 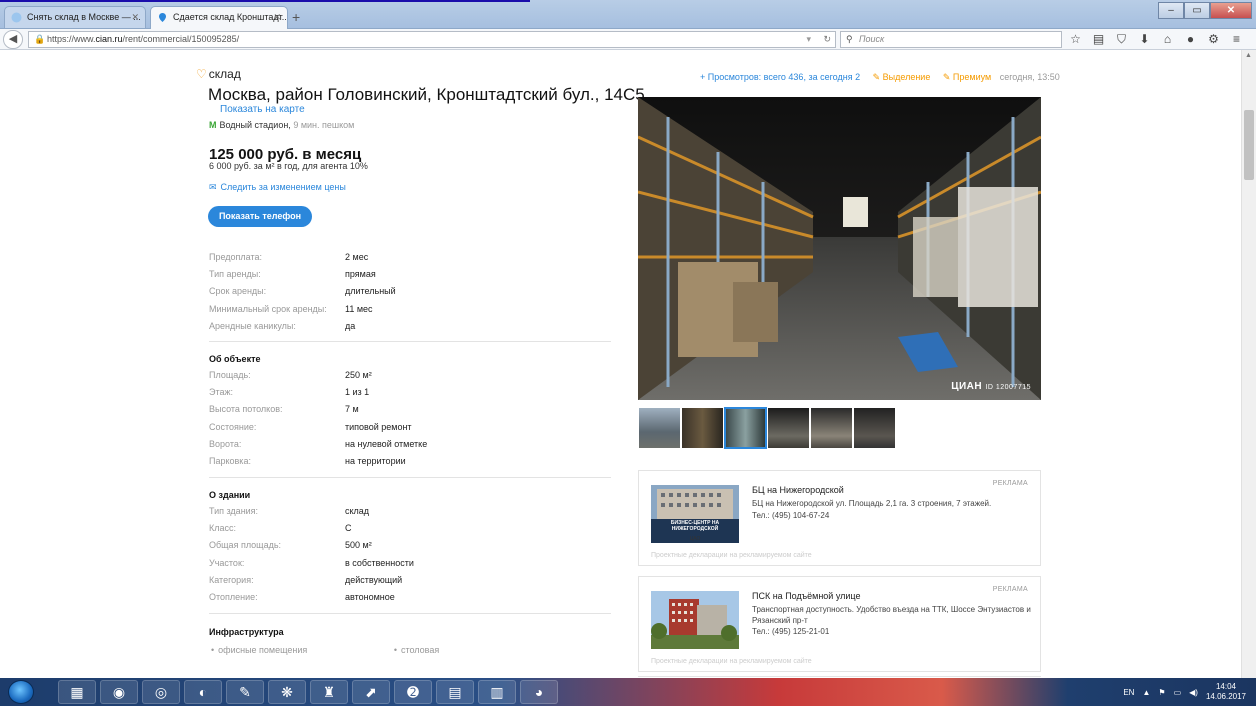 What do you see at coordinates (161, 692) in the screenshot?
I see `chrome-icon: ◎` at bounding box center [161, 692].